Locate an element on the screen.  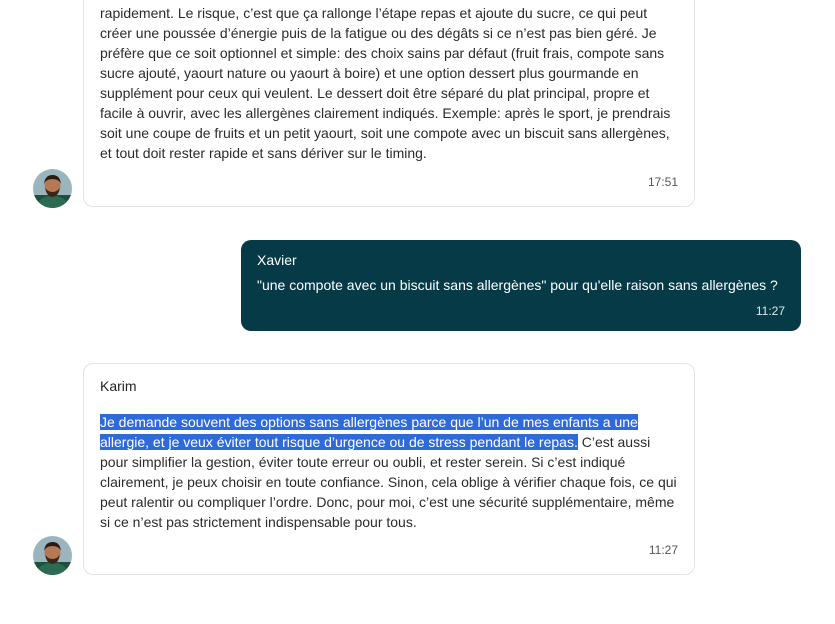
message-timestamp: 17:51 is located at coordinates (662, 182).